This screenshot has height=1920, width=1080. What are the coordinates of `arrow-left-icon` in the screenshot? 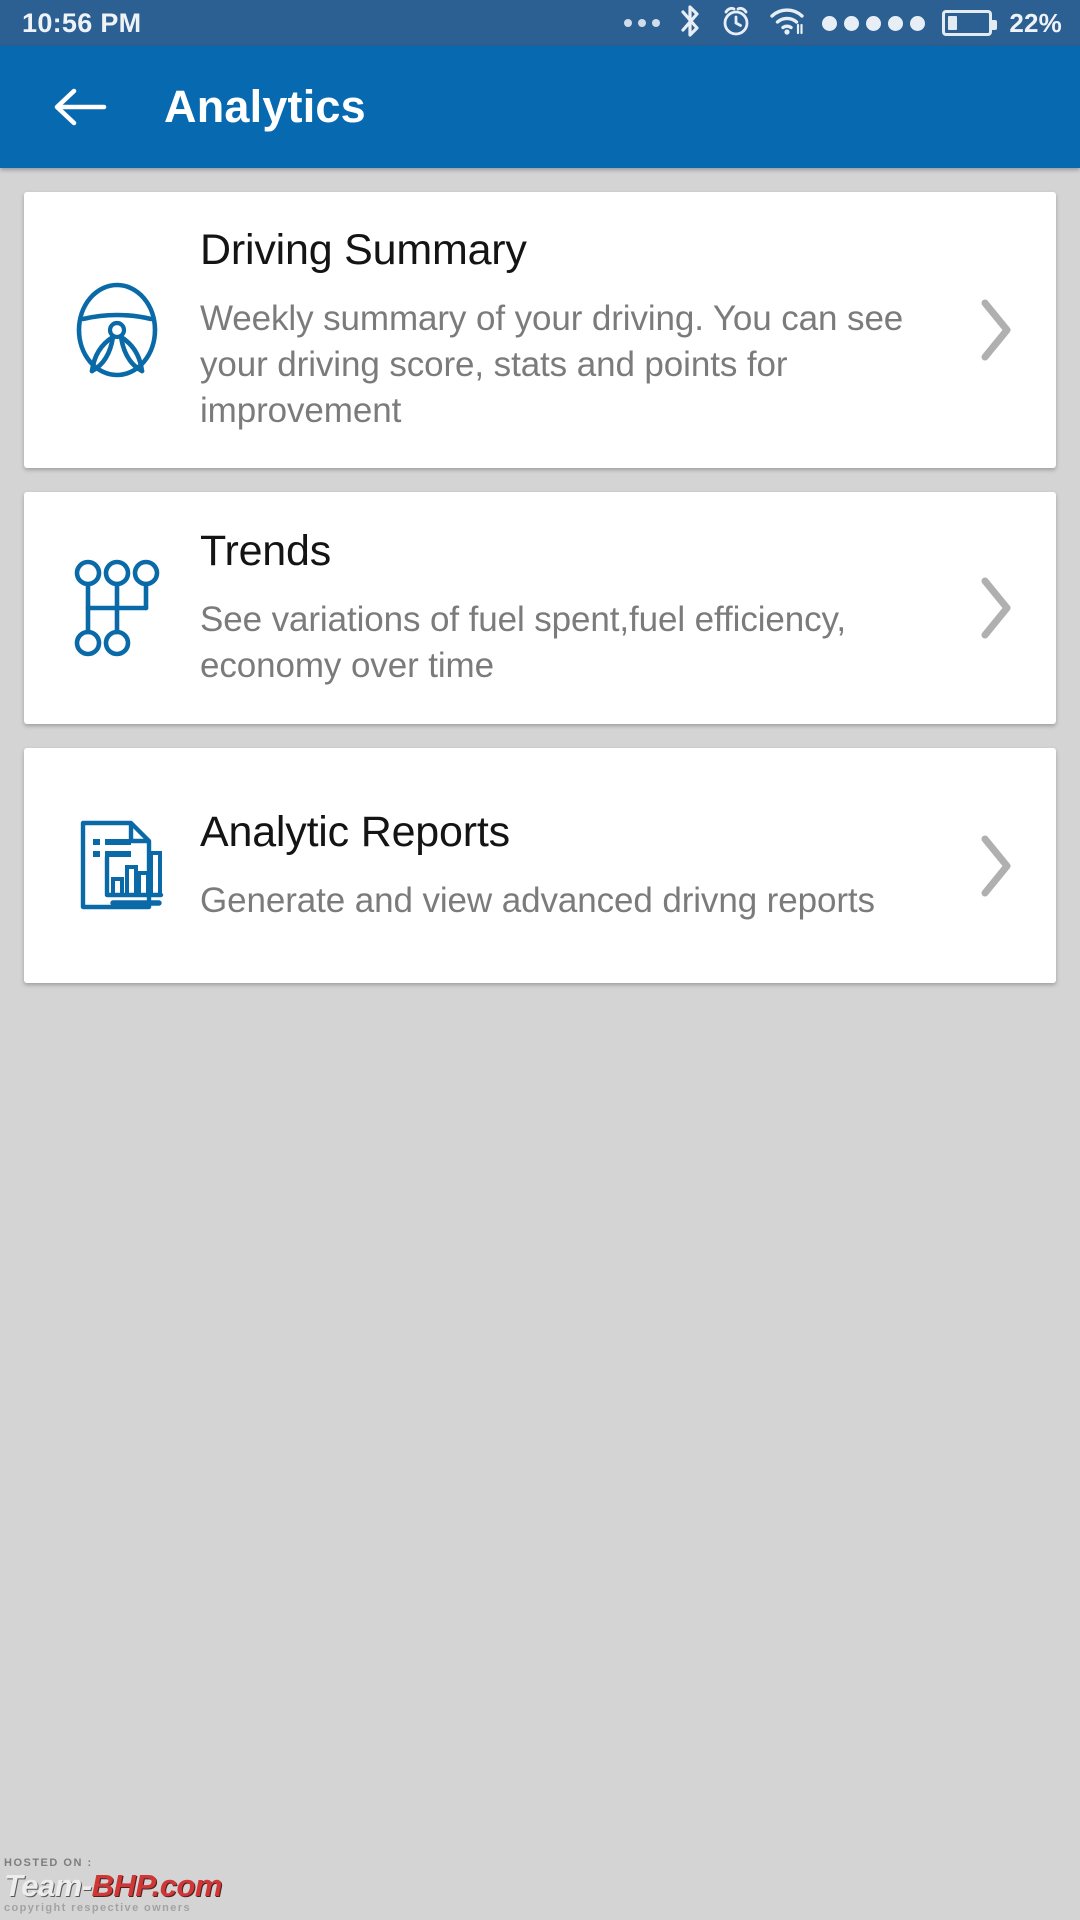 It's located at (80, 107).